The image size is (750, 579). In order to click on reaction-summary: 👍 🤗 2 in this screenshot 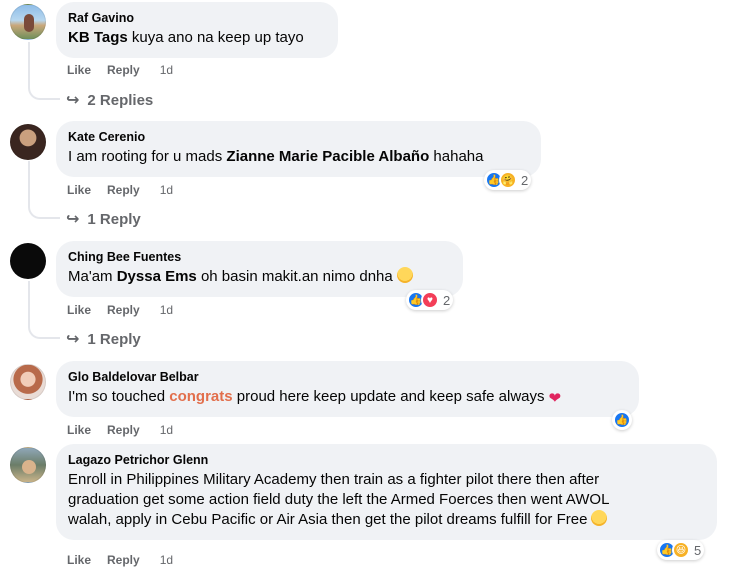, I will do `click(508, 180)`.